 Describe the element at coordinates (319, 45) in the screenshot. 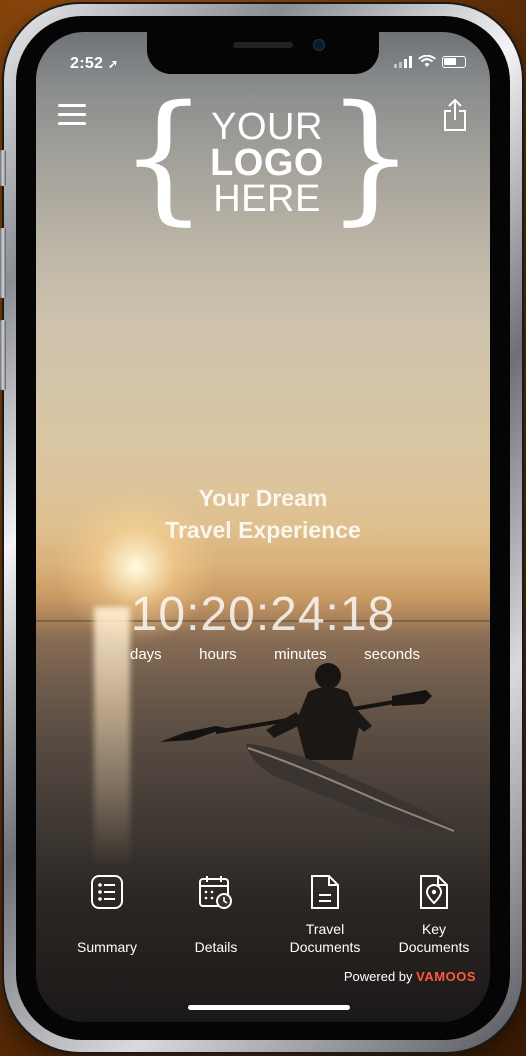

I see `front-camera` at that location.